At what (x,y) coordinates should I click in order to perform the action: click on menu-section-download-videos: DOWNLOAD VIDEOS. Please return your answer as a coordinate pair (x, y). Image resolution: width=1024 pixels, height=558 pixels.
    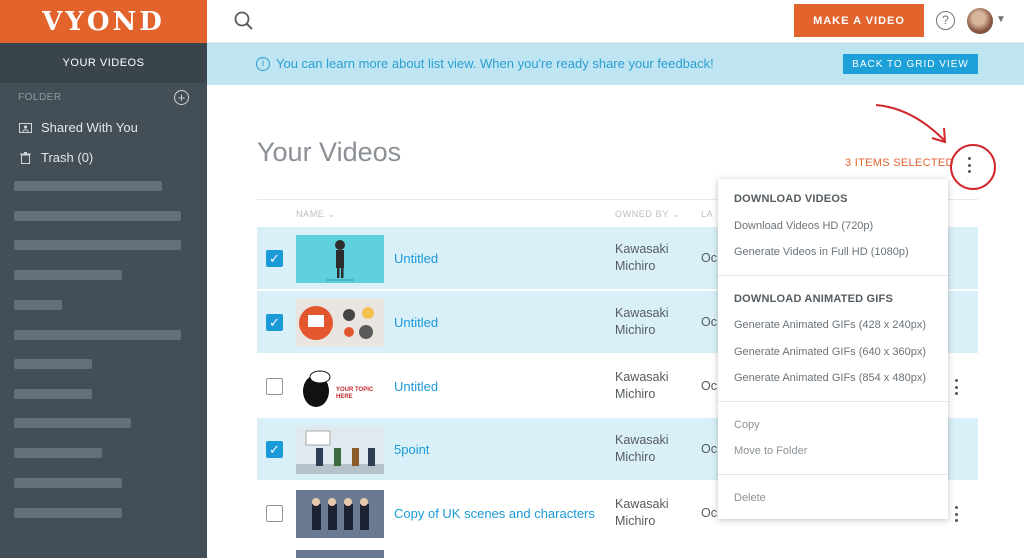
    Looking at the image, I should click on (791, 199).